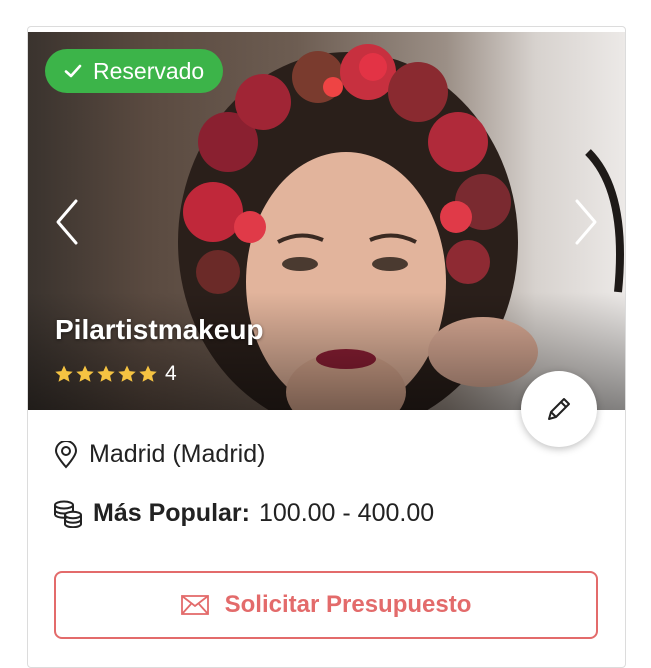 This screenshot has width=651, height=668. I want to click on envelope-icon, so click(194, 605).